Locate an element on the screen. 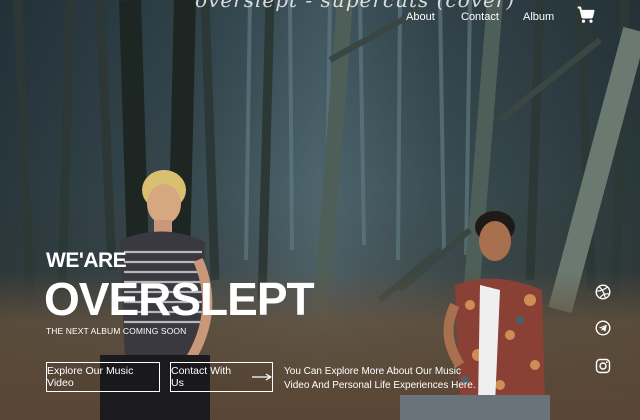  hero-title: OVERSLEPT is located at coordinates (179, 299).